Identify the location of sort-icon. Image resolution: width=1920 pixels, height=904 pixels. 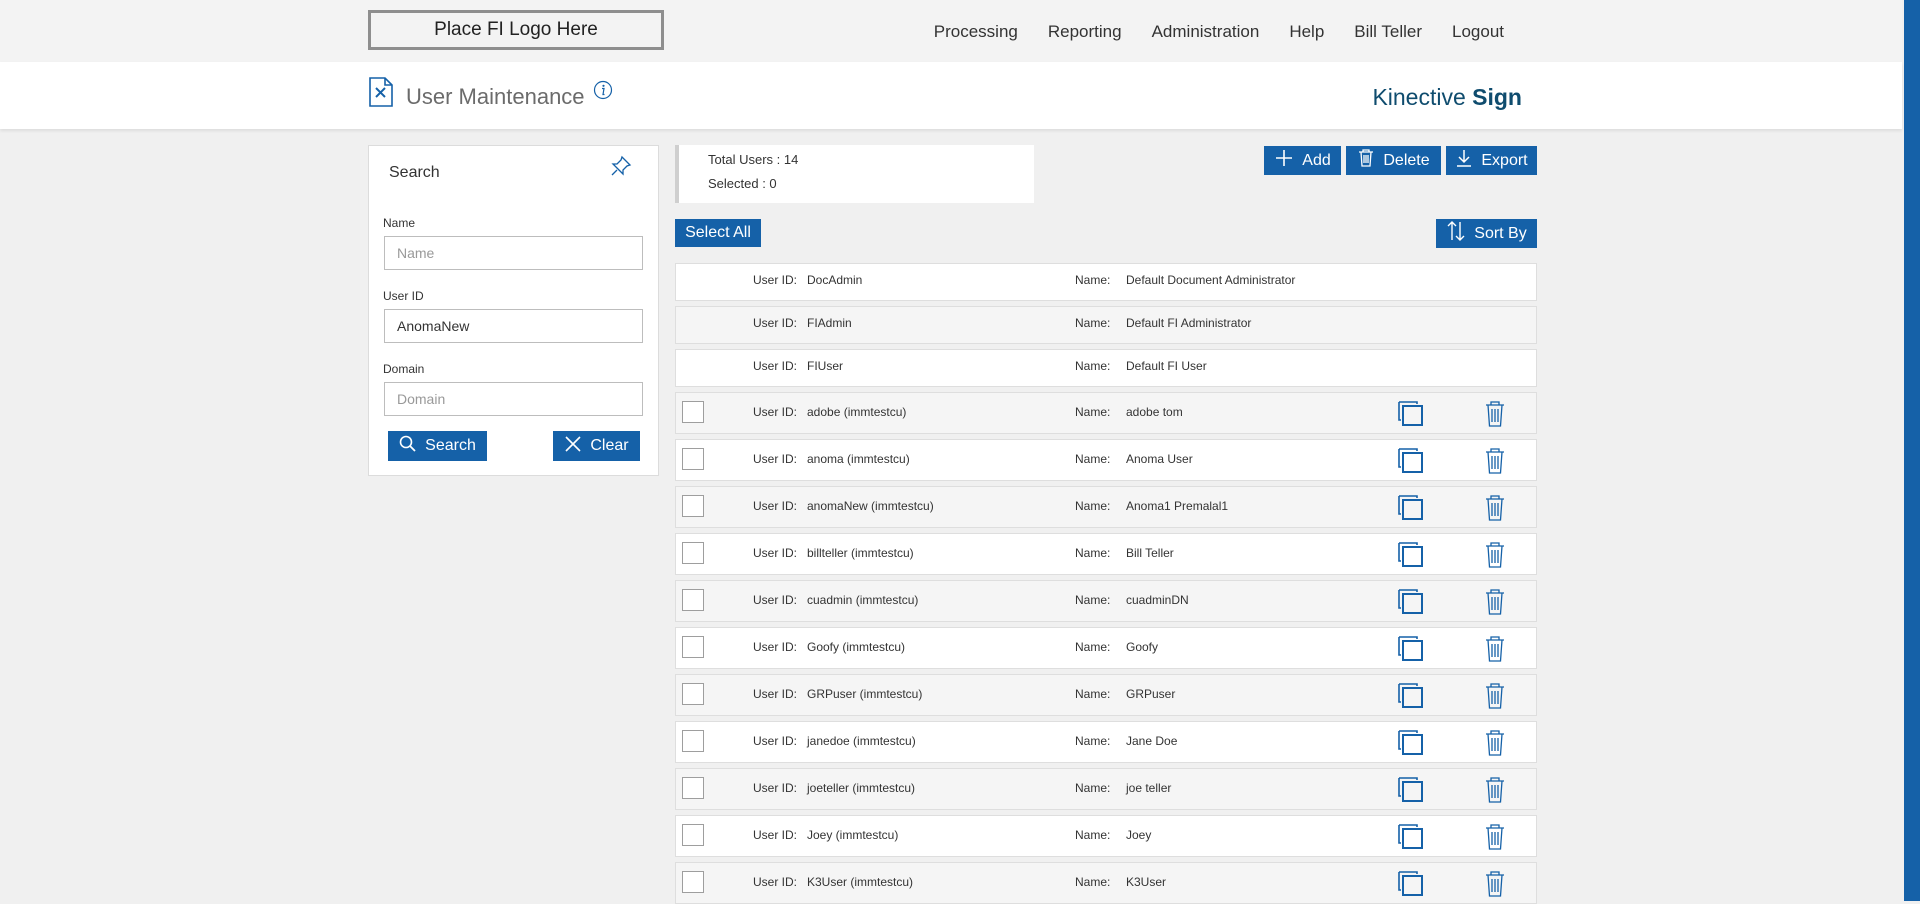
(1456, 233).